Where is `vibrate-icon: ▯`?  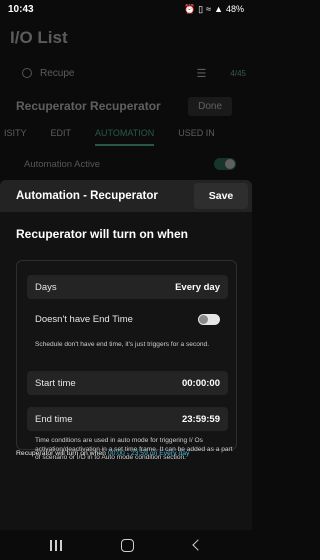
vibrate-icon: ▯ is located at coordinates (201, 8).